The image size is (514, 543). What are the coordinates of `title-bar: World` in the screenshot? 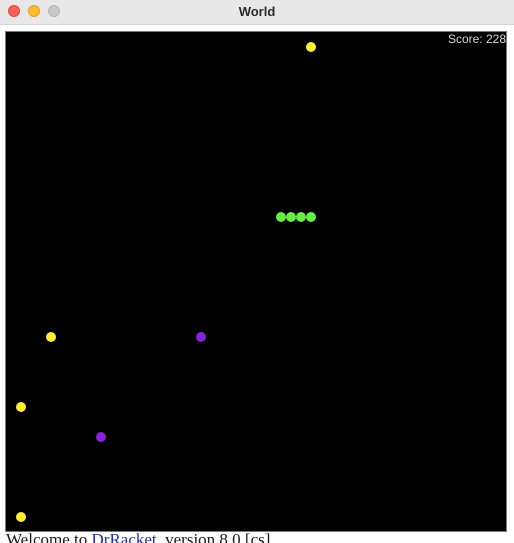 It's located at (257, 12).